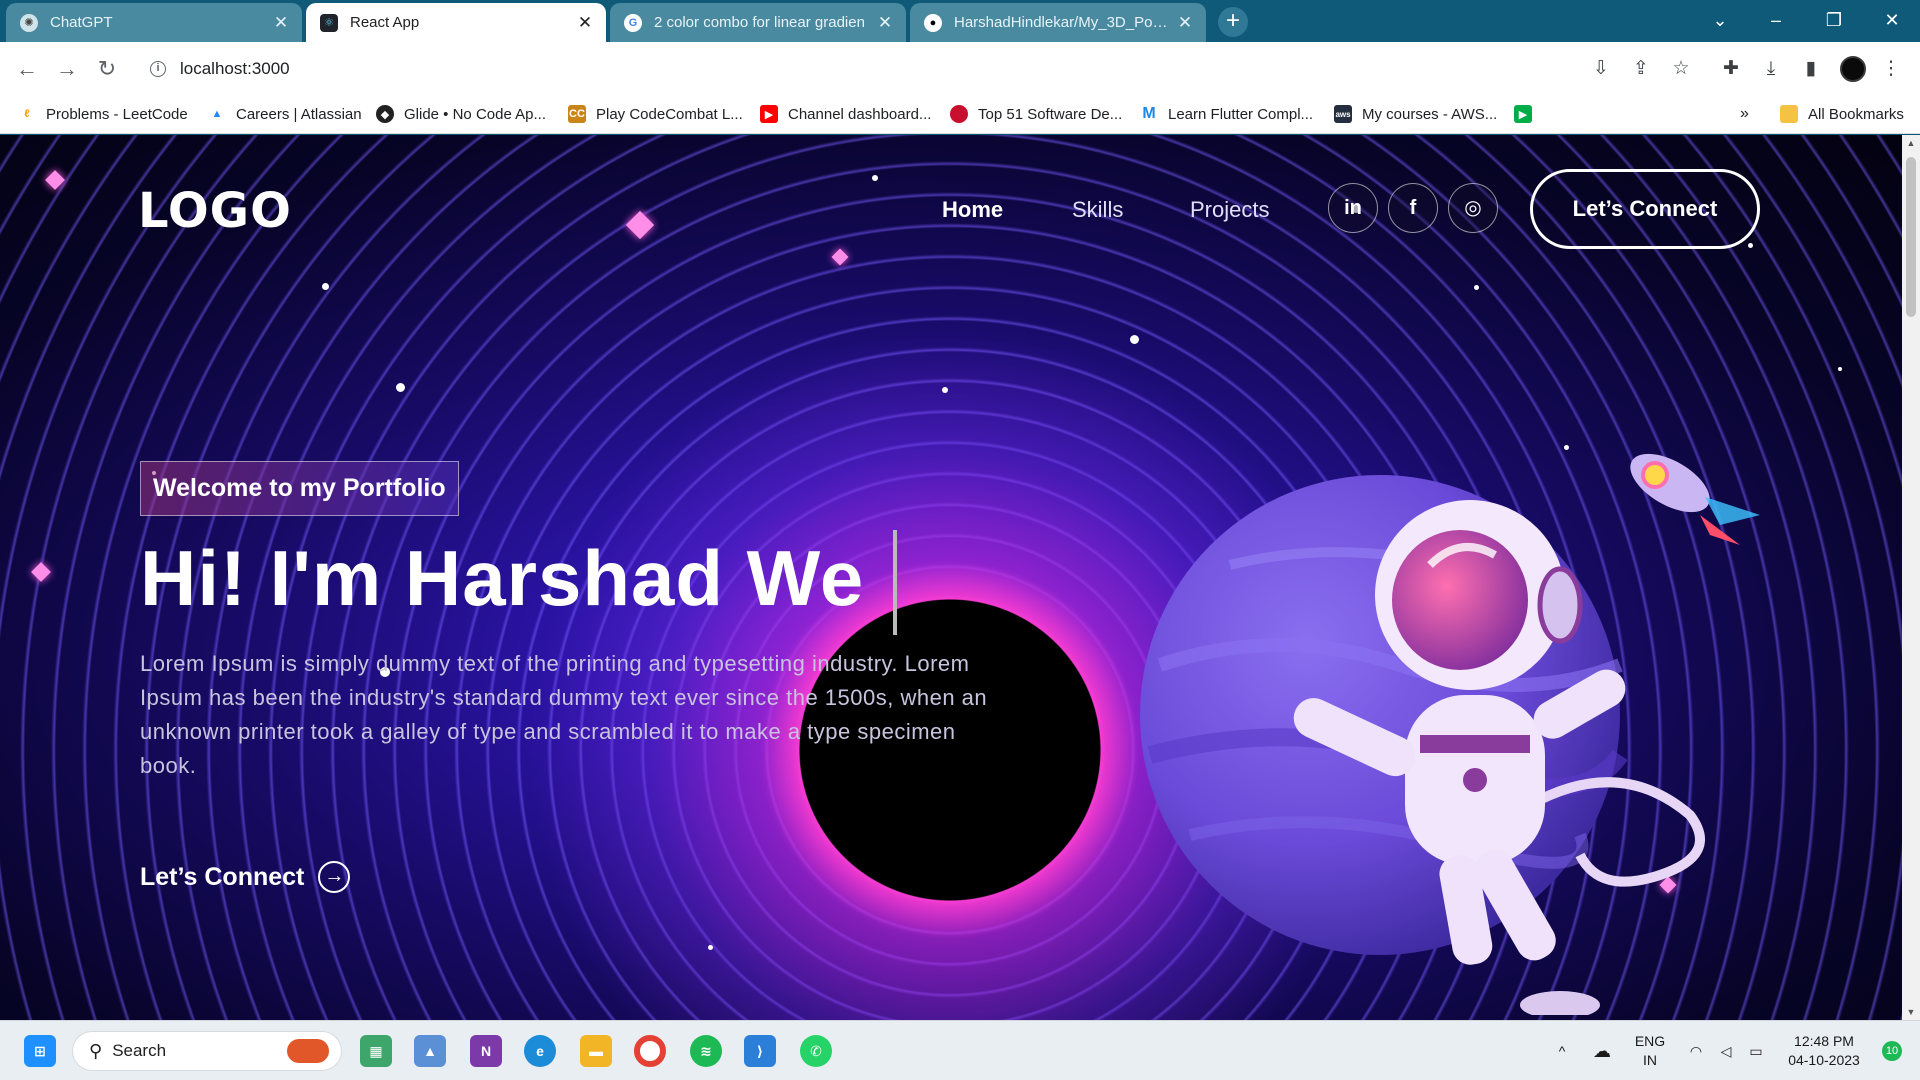 The image size is (1920, 1080). What do you see at coordinates (1853, 69) in the screenshot?
I see `profile-avatar` at bounding box center [1853, 69].